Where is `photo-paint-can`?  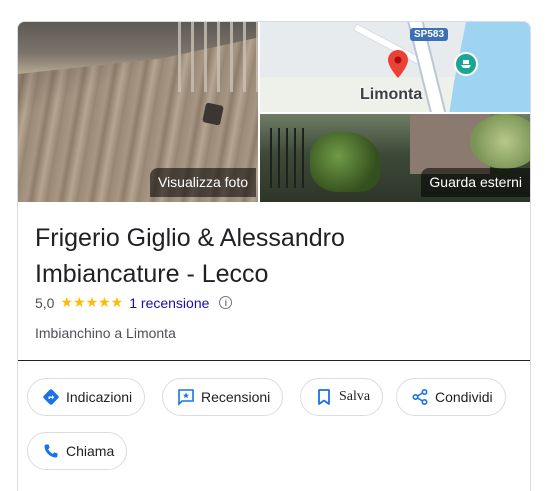 photo-paint-can is located at coordinates (213, 114).